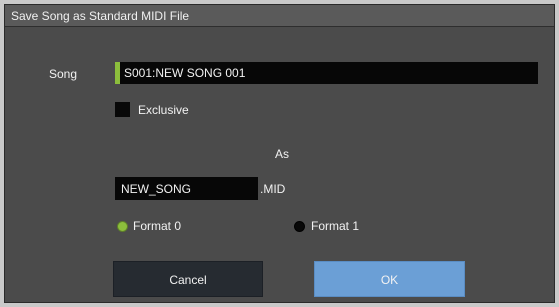 The height and width of the screenshot is (307, 559). Describe the element at coordinates (163, 110) in the screenshot. I see `exclusive-label: Exclusive` at that location.